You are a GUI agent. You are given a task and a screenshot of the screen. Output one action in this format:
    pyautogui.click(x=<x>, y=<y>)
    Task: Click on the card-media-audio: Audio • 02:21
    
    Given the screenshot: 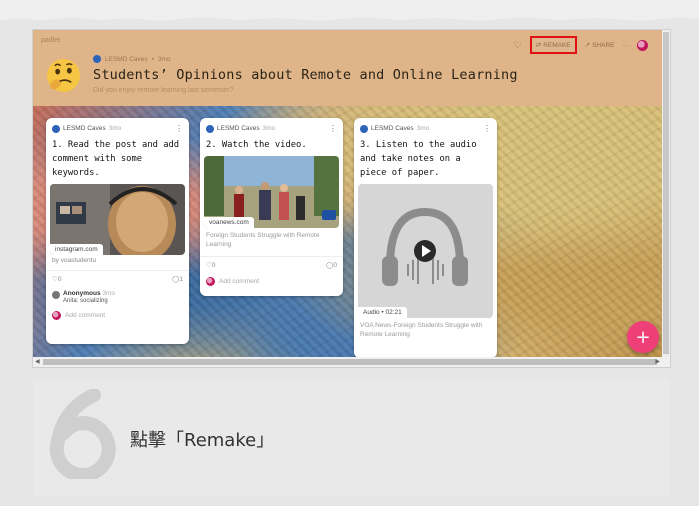 What is the action you would take?
    pyautogui.click(x=425, y=251)
    